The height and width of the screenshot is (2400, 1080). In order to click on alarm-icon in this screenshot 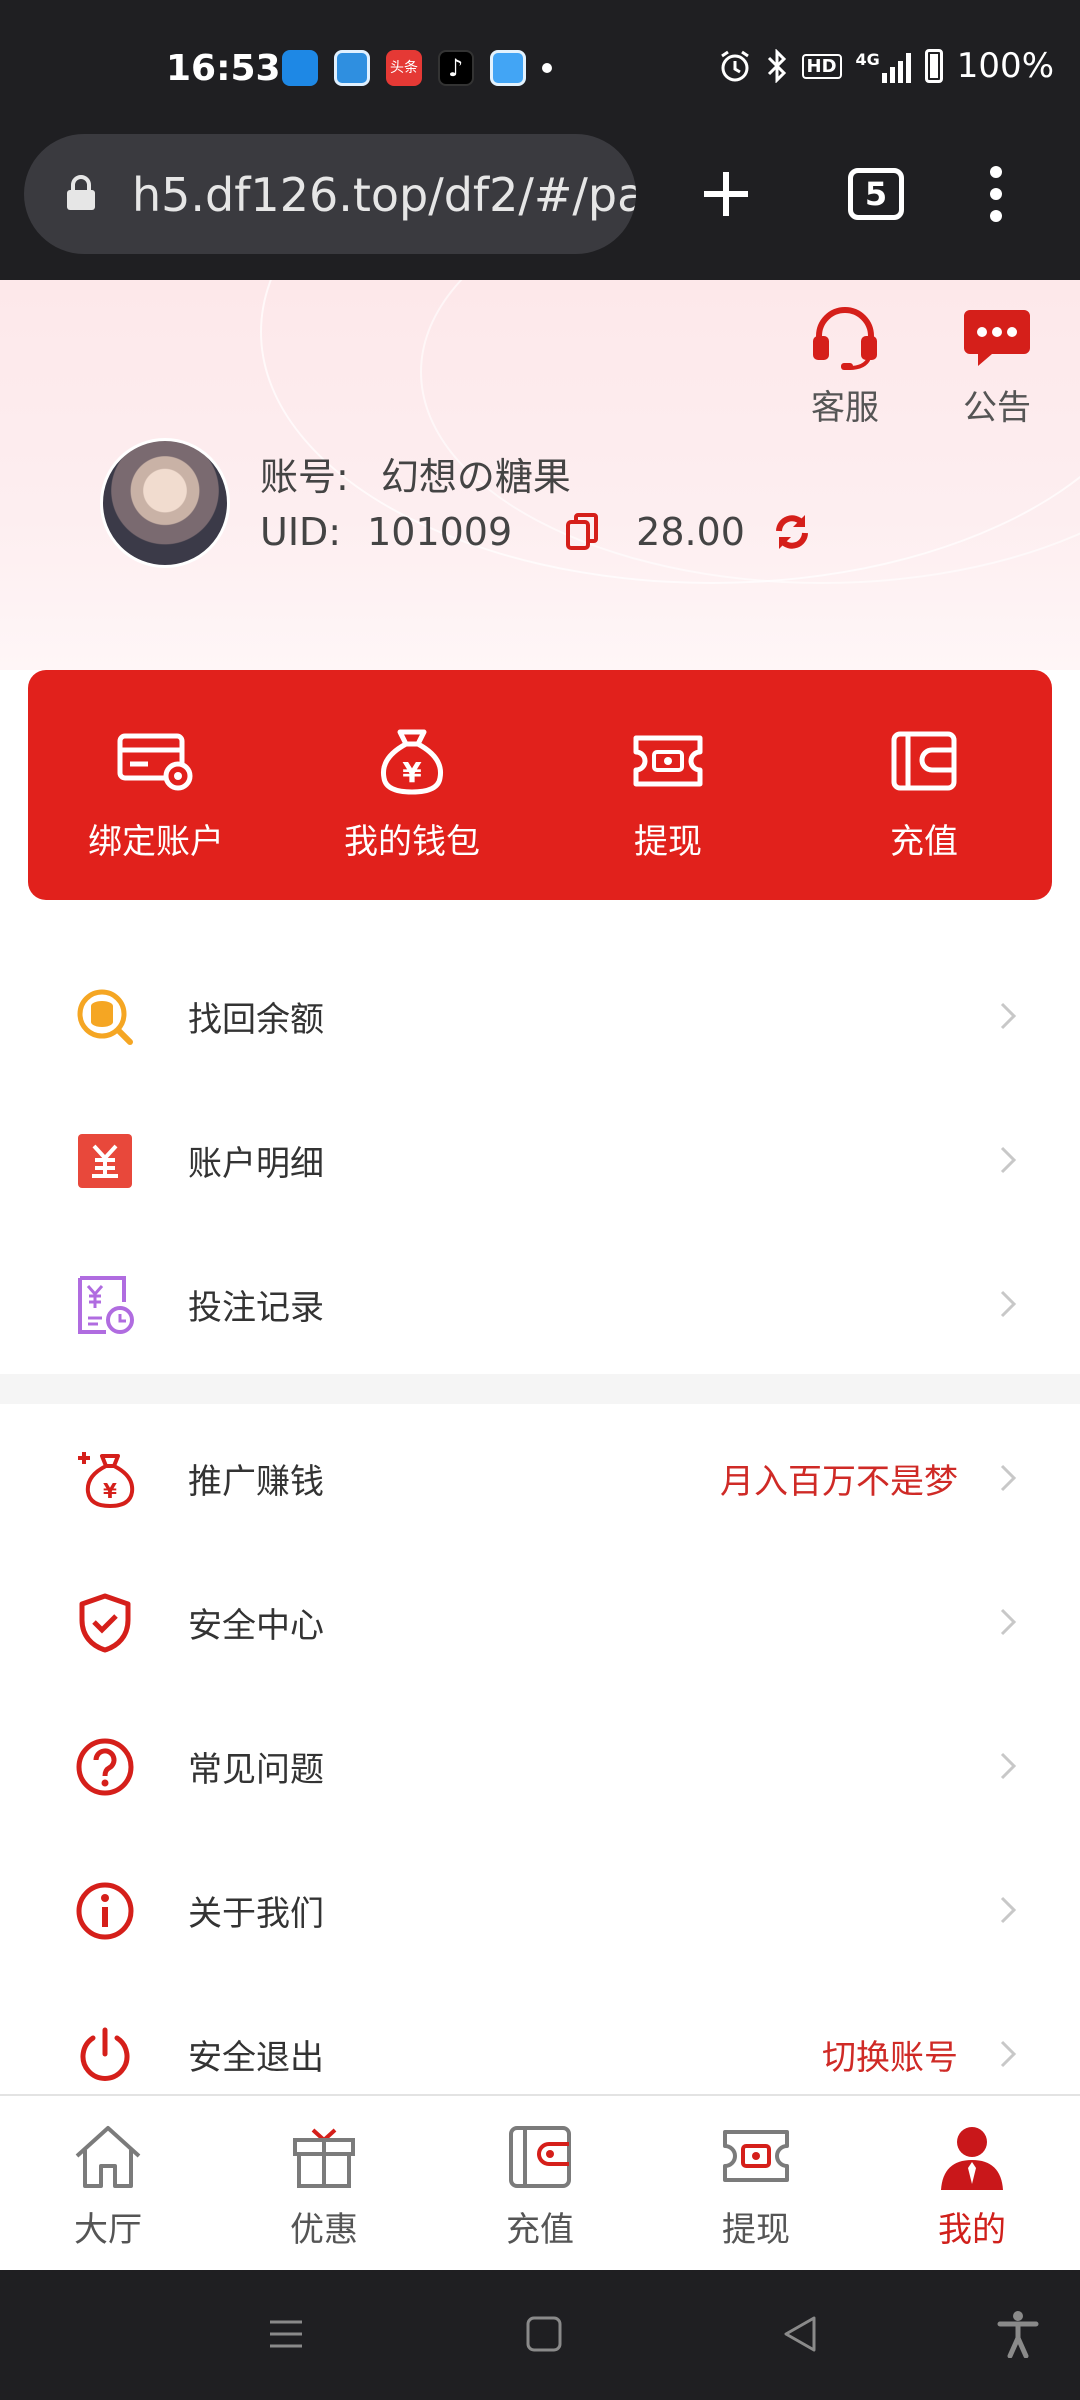, I will do `click(734, 66)`.